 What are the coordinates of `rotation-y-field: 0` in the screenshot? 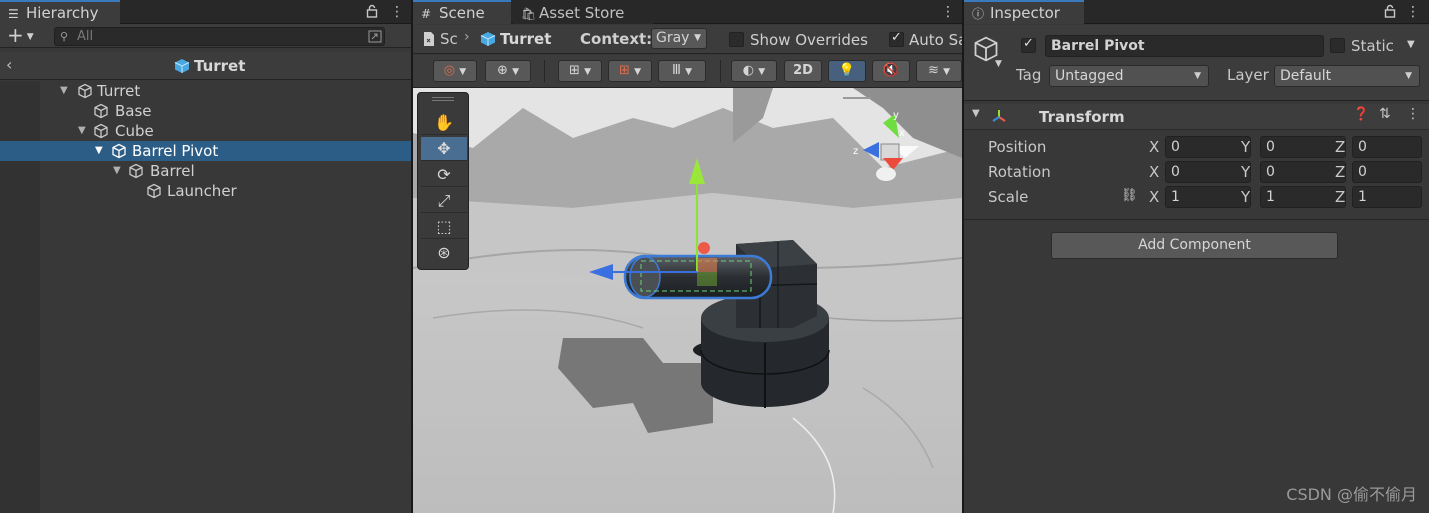 It's located at (1303, 172).